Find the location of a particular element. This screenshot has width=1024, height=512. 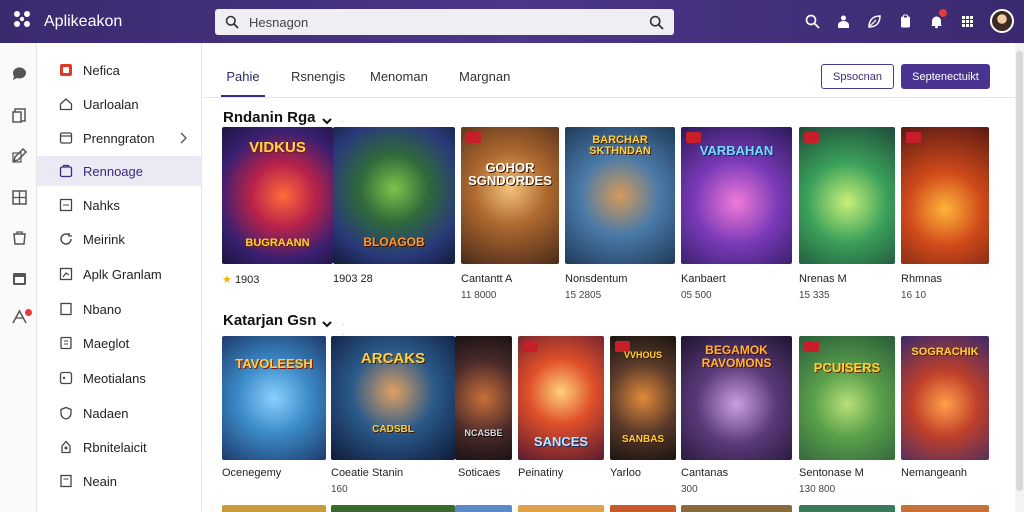

game-card: BEGAMOK RAVOMONS is located at coordinates (736, 398).